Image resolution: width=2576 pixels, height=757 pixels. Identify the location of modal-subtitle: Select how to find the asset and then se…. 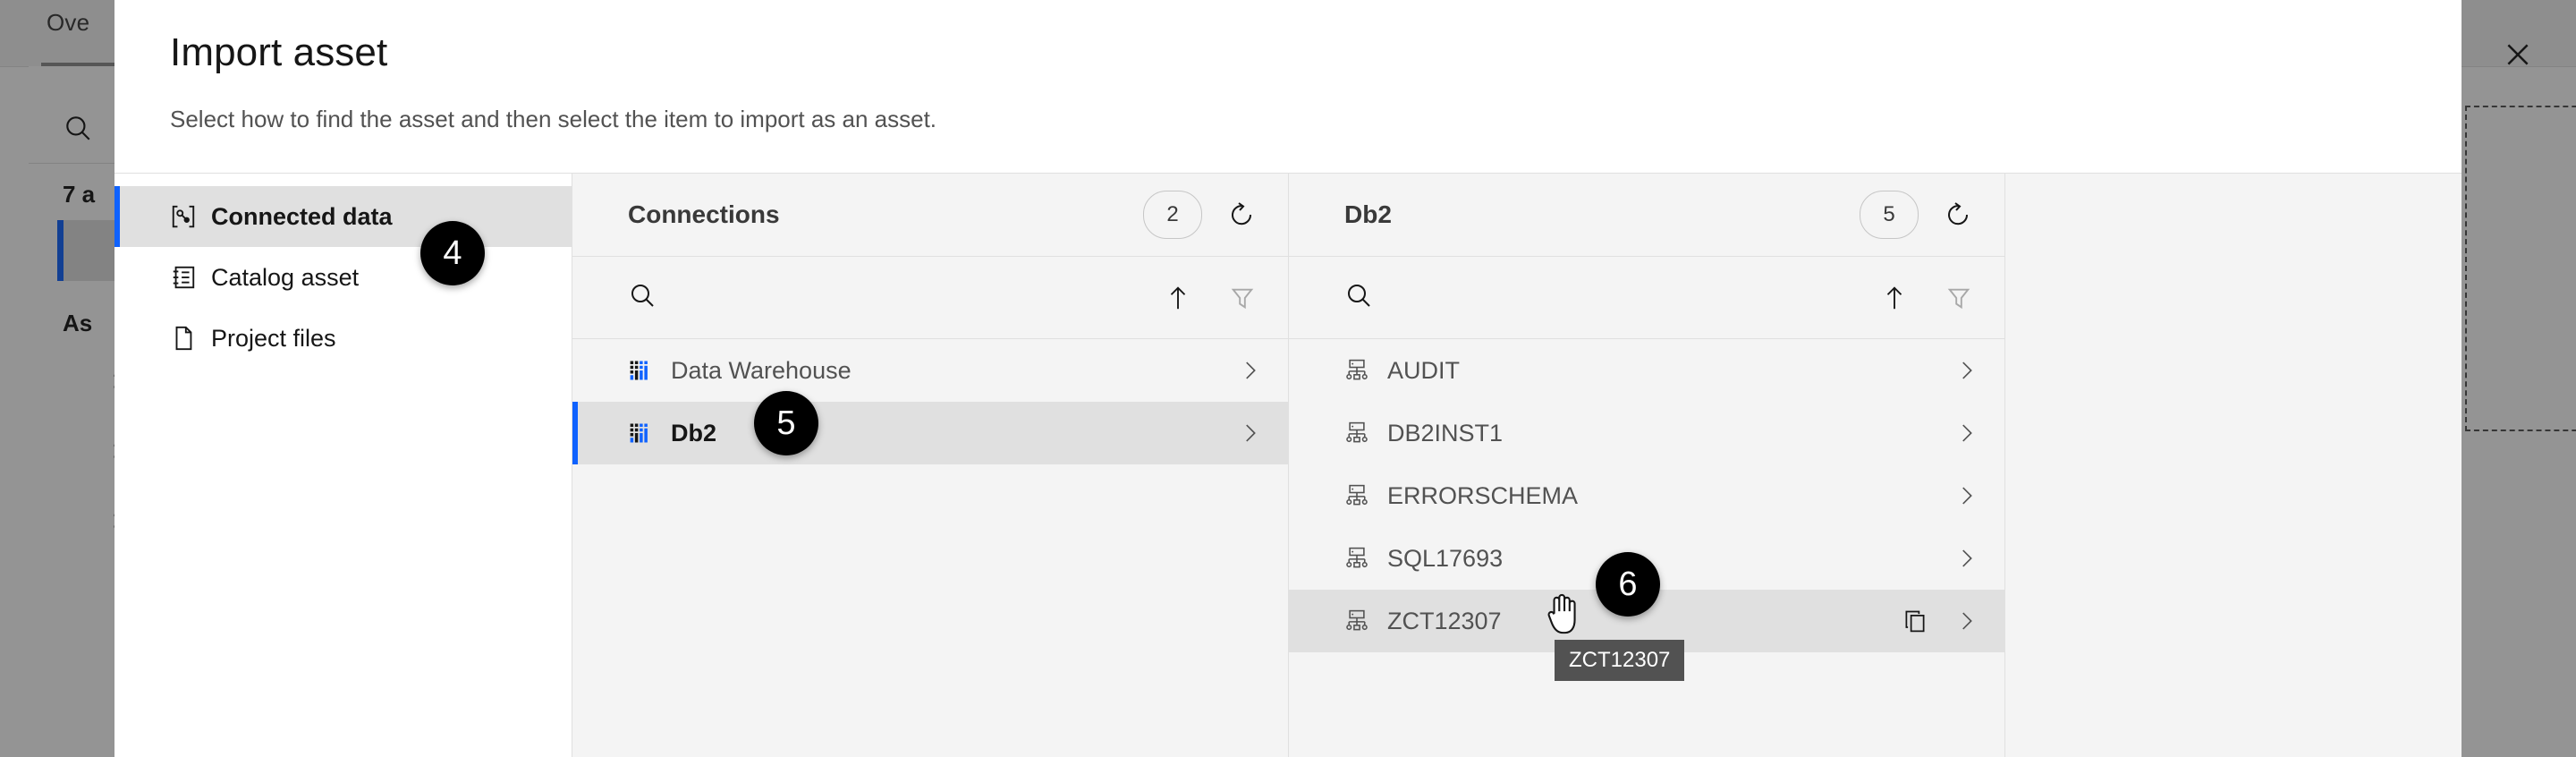
(553, 119).